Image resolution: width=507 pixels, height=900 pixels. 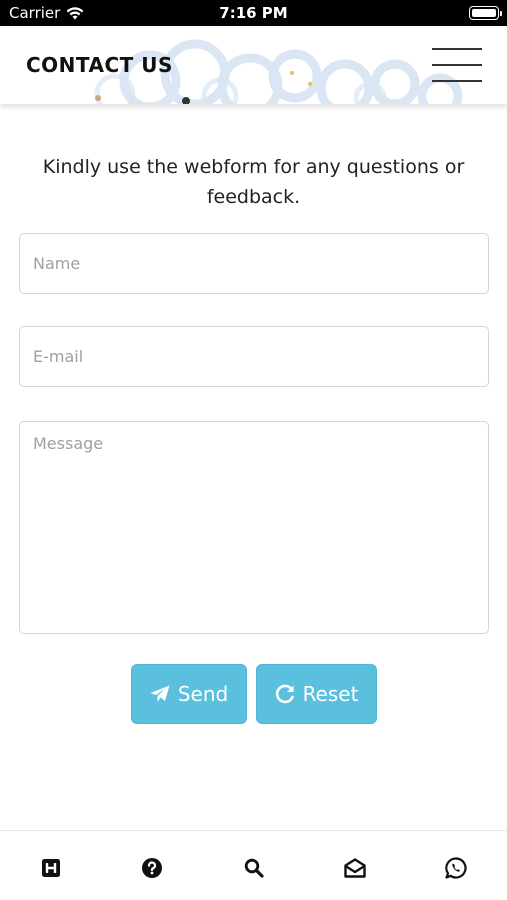 I want to click on tab-home, so click(x=51, y=868).